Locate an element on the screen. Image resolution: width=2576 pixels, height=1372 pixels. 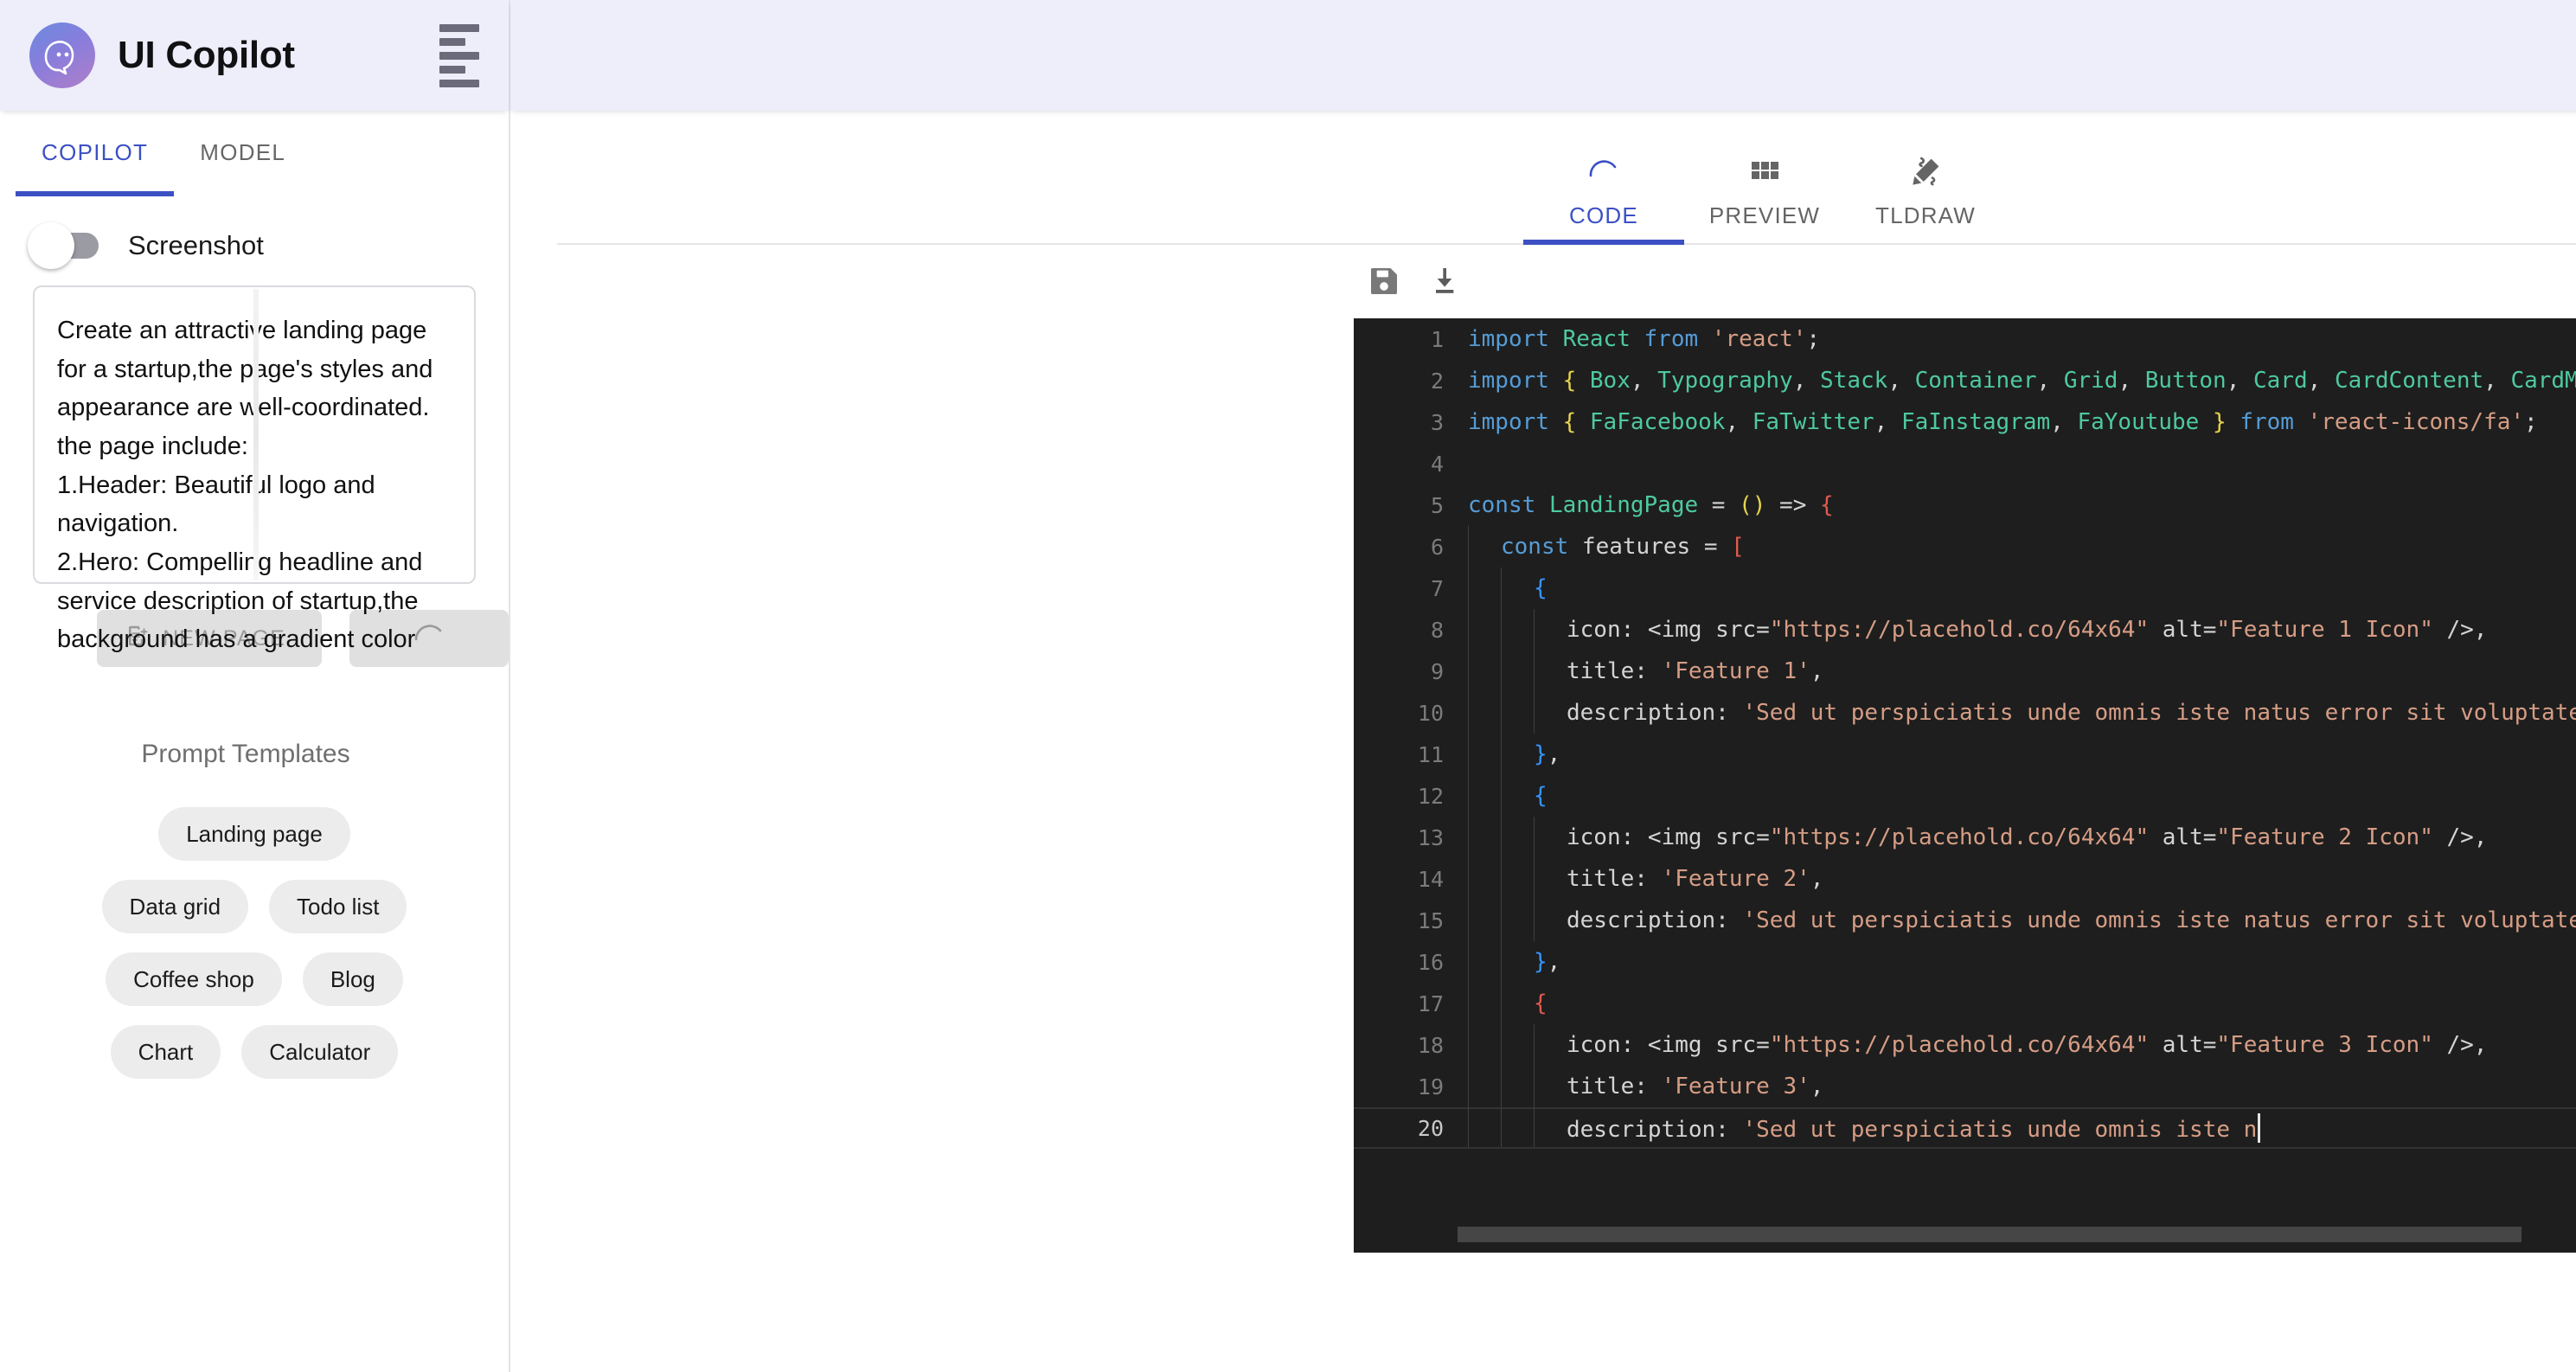
code-line: 4 is located at coordinates (1965, 463).